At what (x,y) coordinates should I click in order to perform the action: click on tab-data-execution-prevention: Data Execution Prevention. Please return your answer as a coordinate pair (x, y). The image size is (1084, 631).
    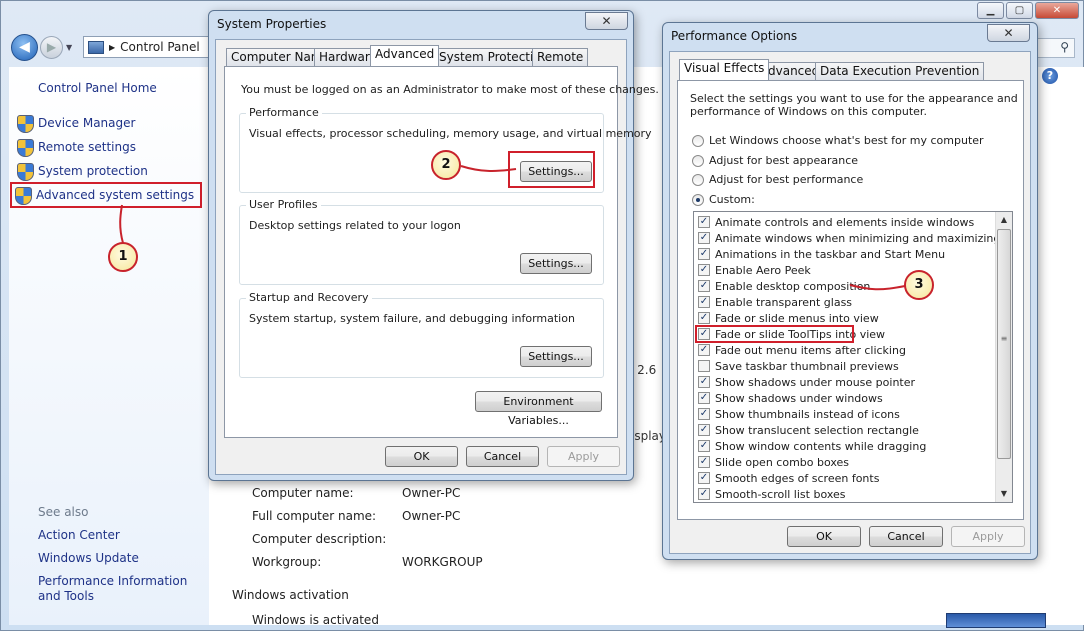
    Looking at the image, I should click on (900, 71).